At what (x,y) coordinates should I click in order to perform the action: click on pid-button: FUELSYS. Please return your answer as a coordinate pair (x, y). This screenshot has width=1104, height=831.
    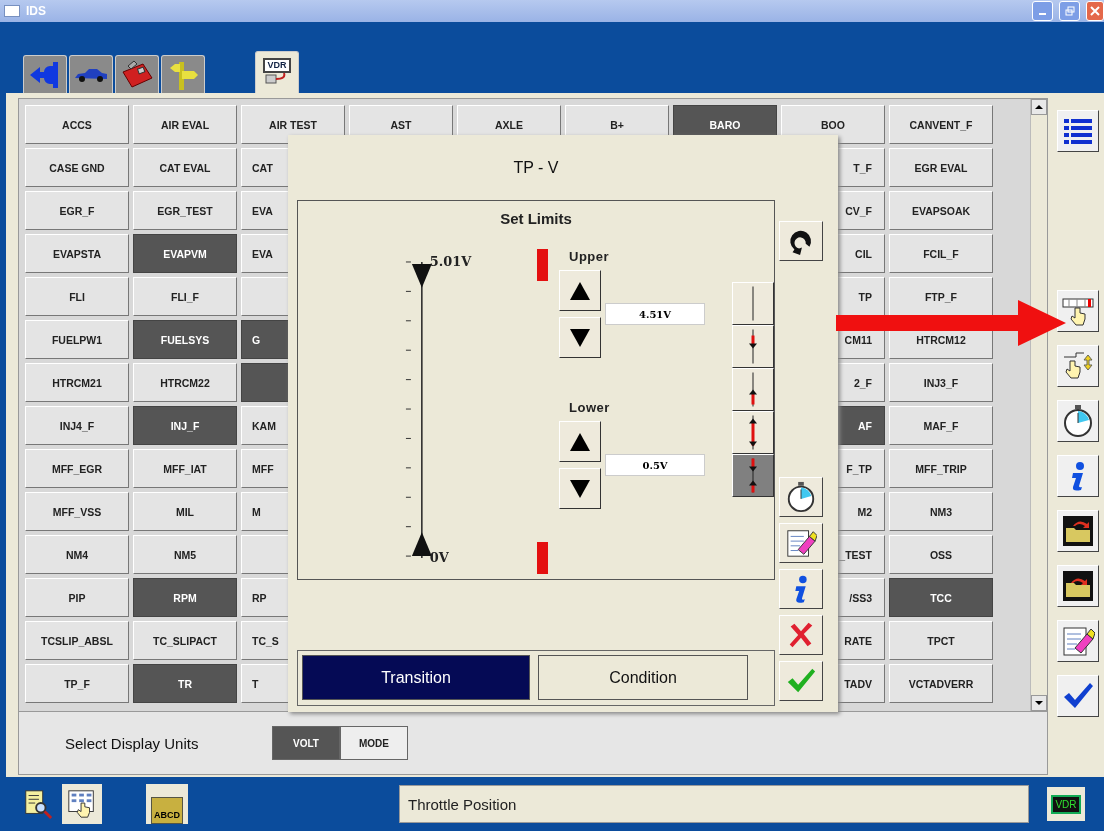
    Looking at the image, I should click on (185, 339).